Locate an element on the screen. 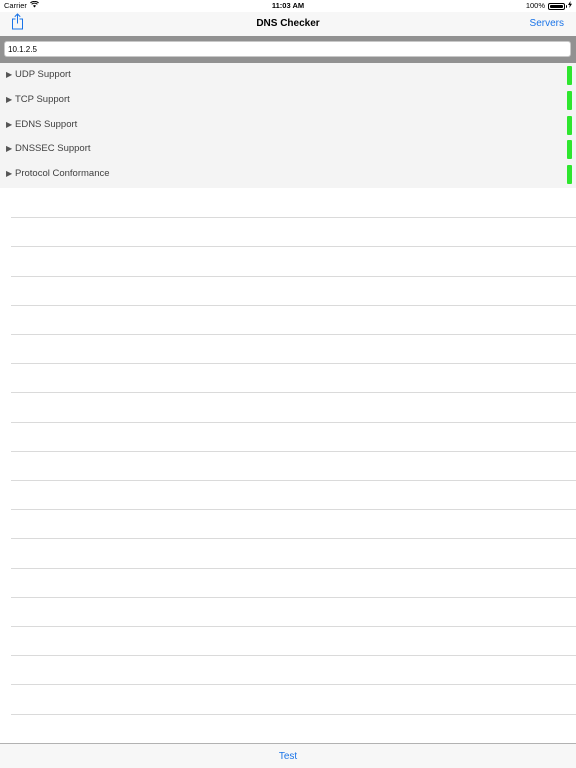  section-label: Protocol Conformance is located at coordinates (62, 174).